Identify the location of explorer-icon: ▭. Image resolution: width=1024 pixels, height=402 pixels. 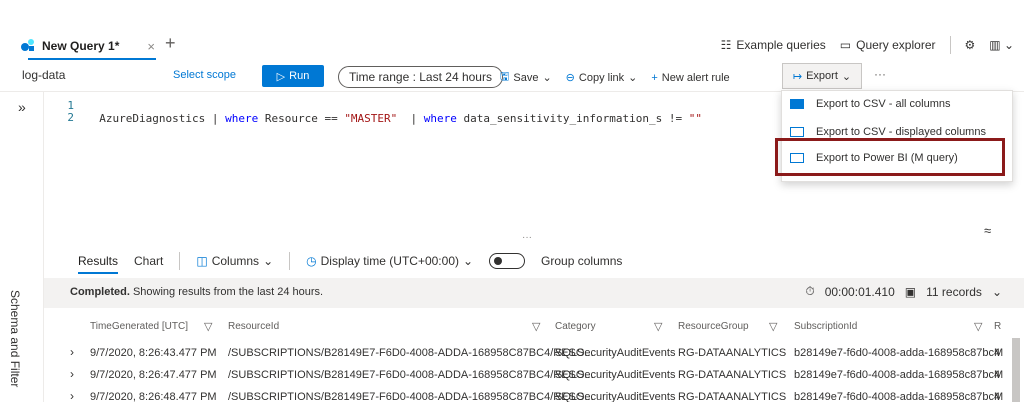
(845, 45).